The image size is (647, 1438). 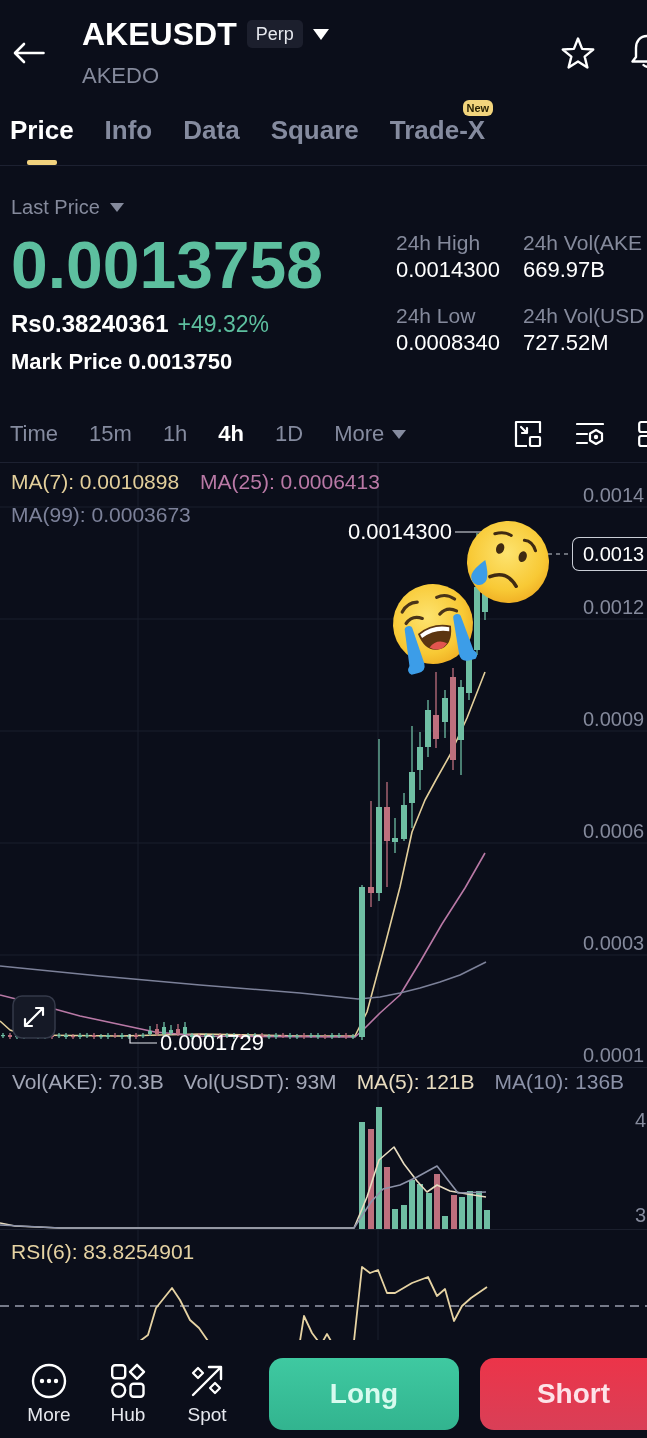 What do you see at coordinates (370, 434) in the screenshot?
I see `interval-menu: More` at bounding box center [370, 434].